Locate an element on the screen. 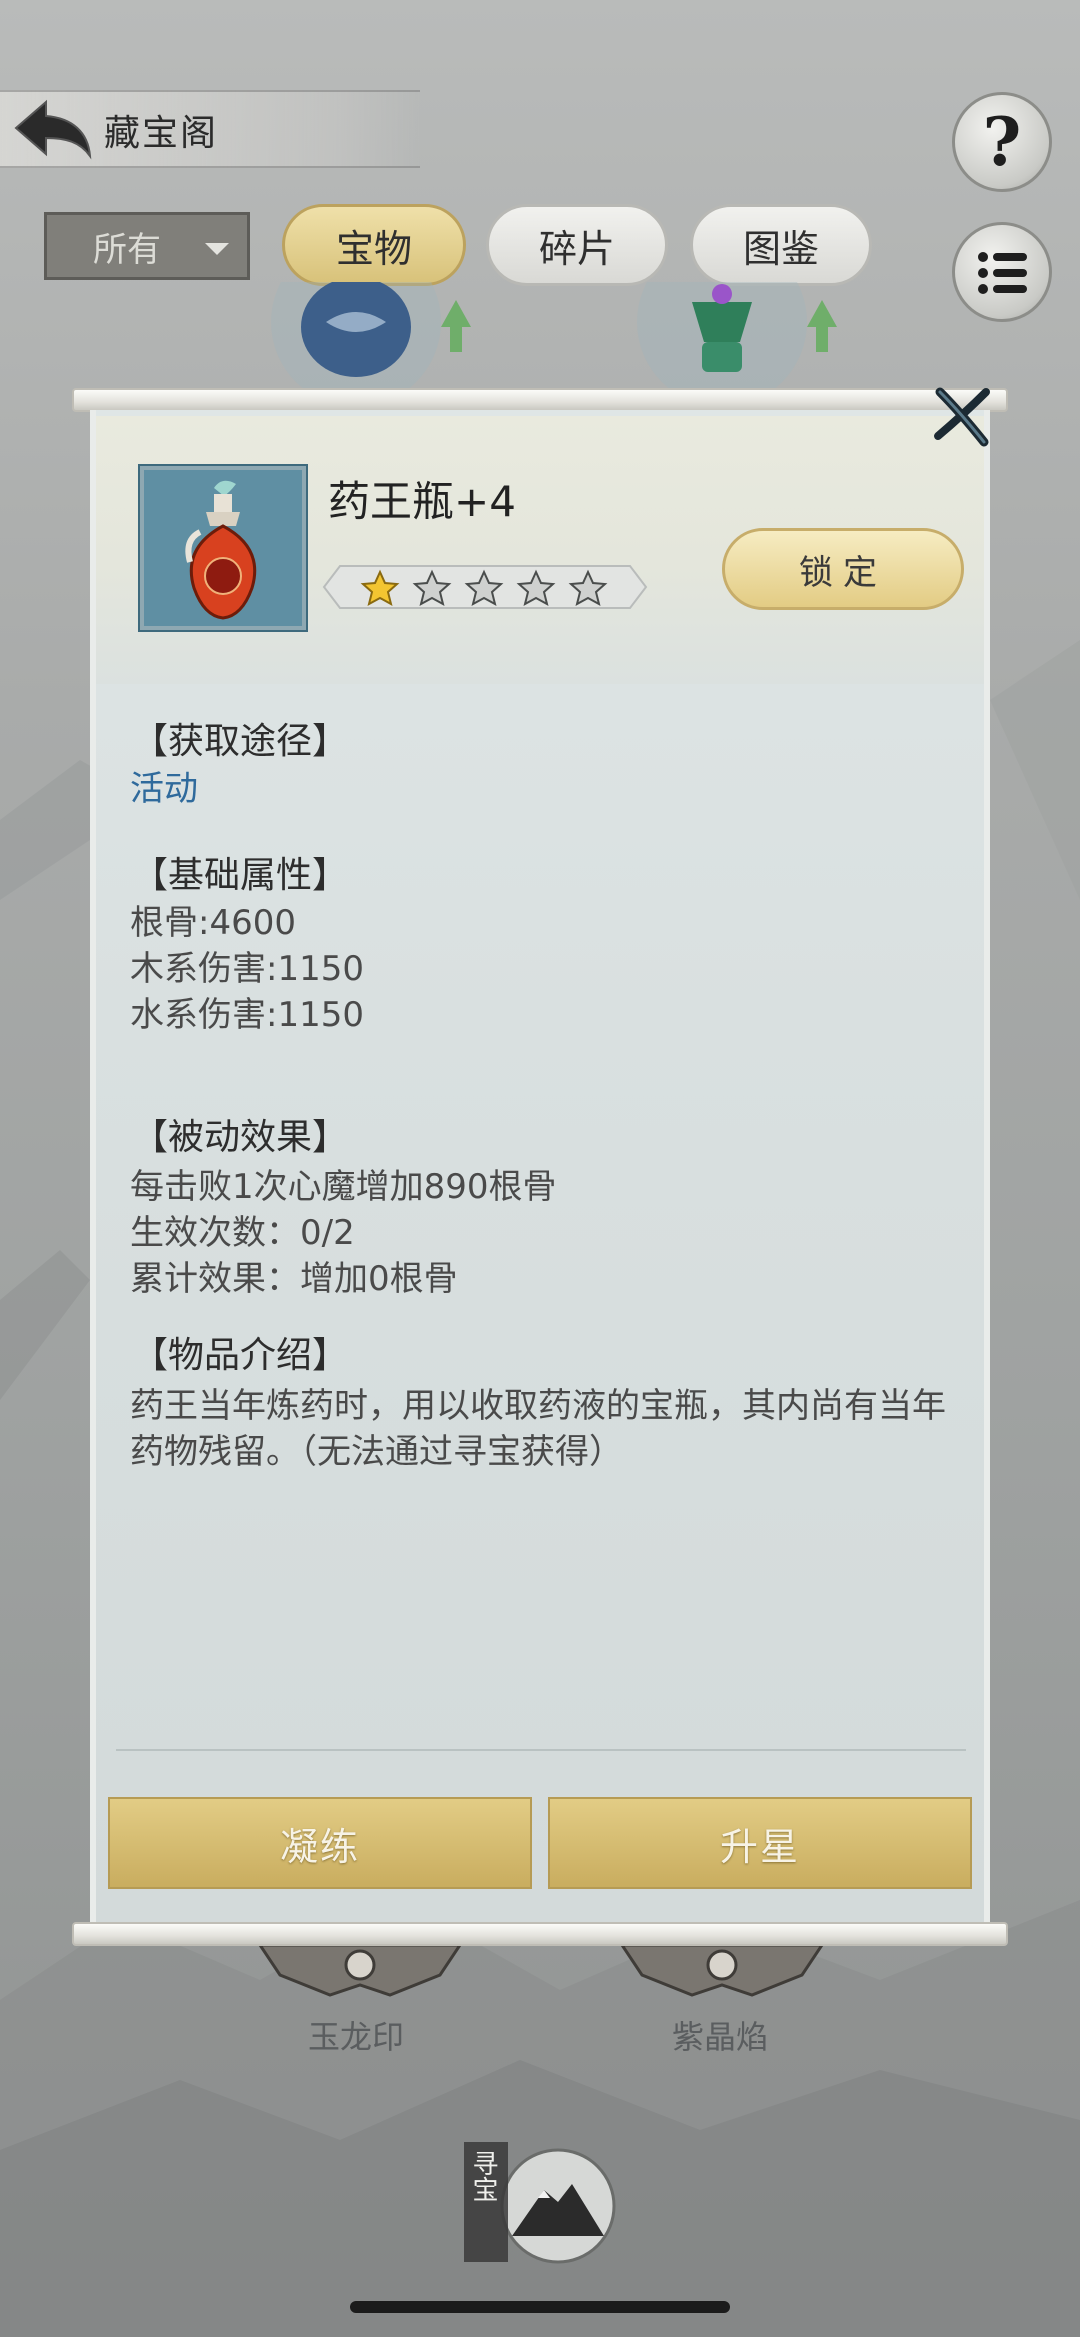 The image size is (1080, 2337). tab-label: 图鉴 is located at coordinates (780, 248).